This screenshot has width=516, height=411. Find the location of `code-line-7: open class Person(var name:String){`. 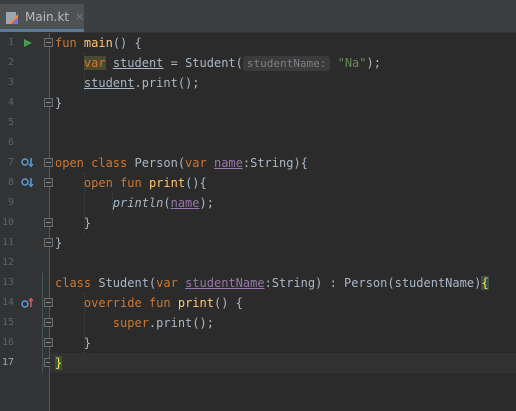

code-line-7: open class Person(var name:String){ is located at coordinates (283, 163).